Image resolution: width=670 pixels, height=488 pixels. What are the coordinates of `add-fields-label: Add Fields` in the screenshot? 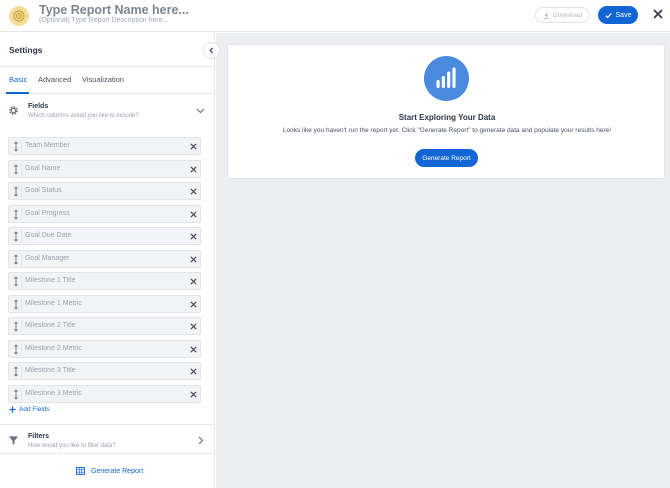 It's located at (34, 409).